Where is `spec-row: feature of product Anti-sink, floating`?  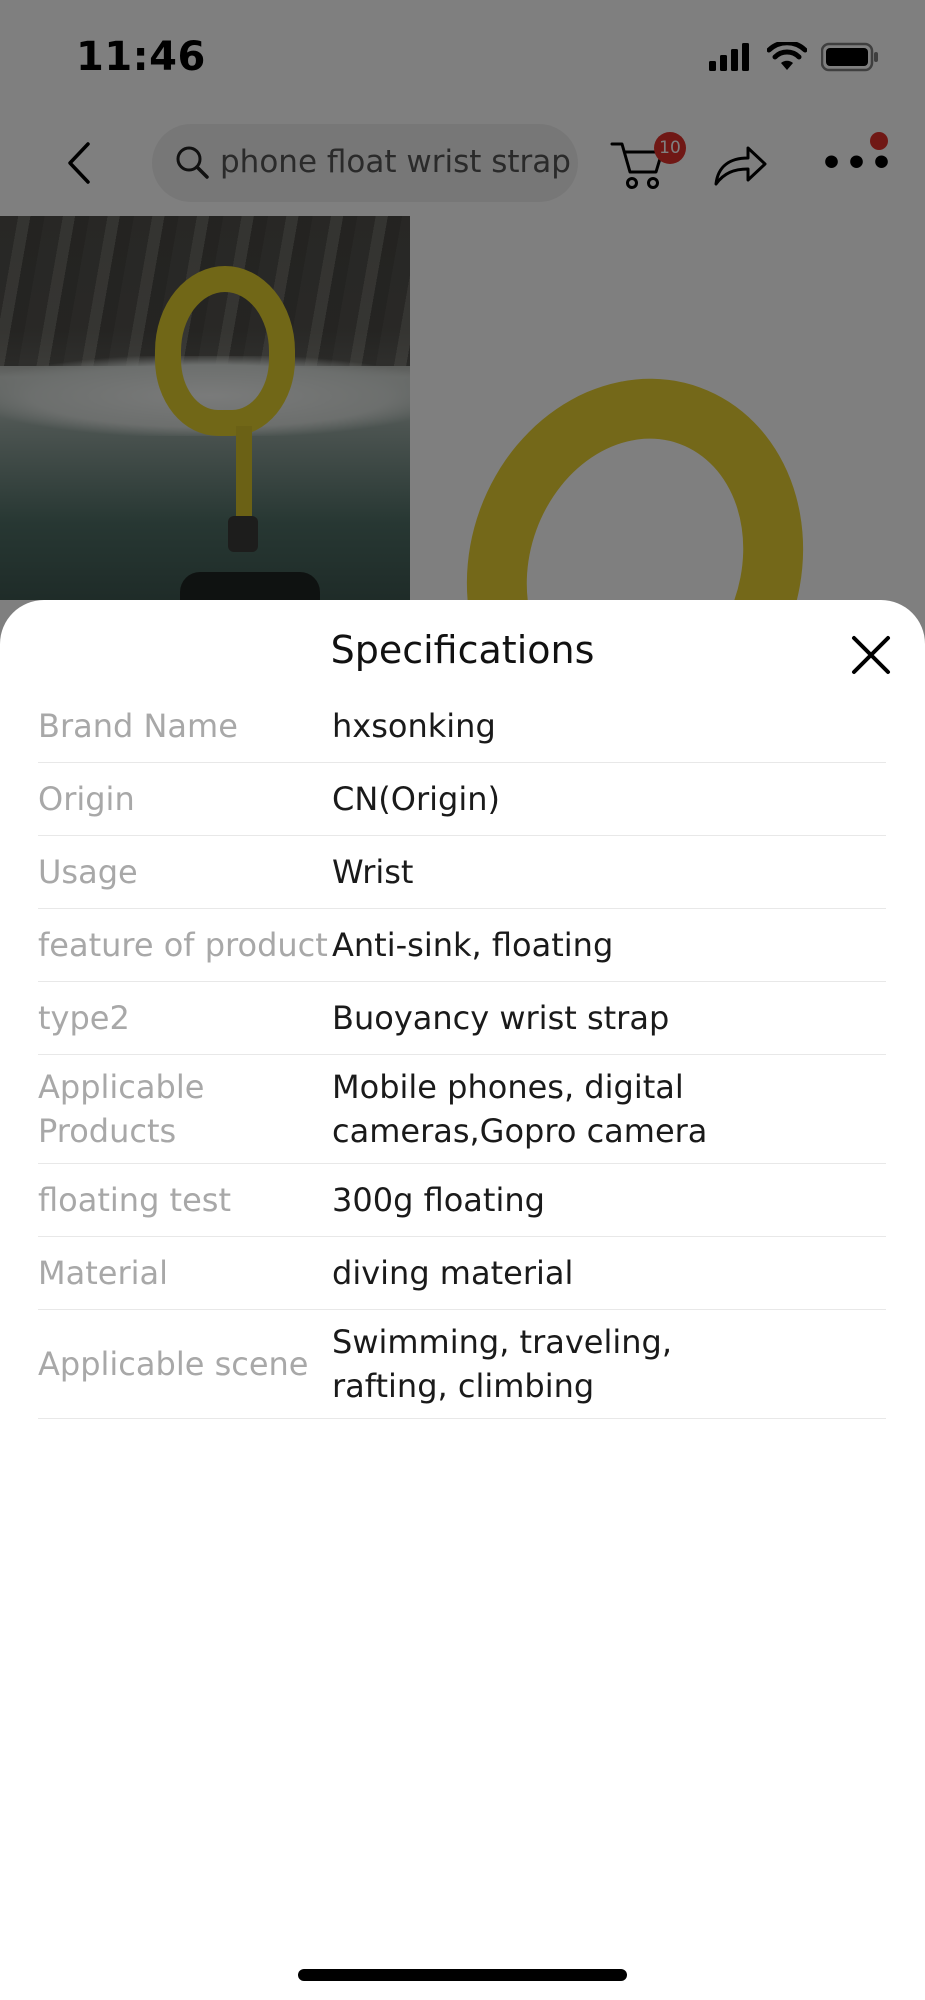
spec-row: feature of product Anti-sink, floating is located at coordinates (462, 945).